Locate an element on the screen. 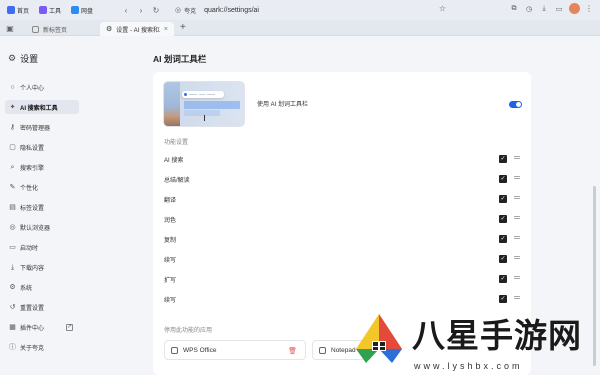 The image size is (600, 375). sidebar-title-text: 设置 is located at coordinates (29, 59).